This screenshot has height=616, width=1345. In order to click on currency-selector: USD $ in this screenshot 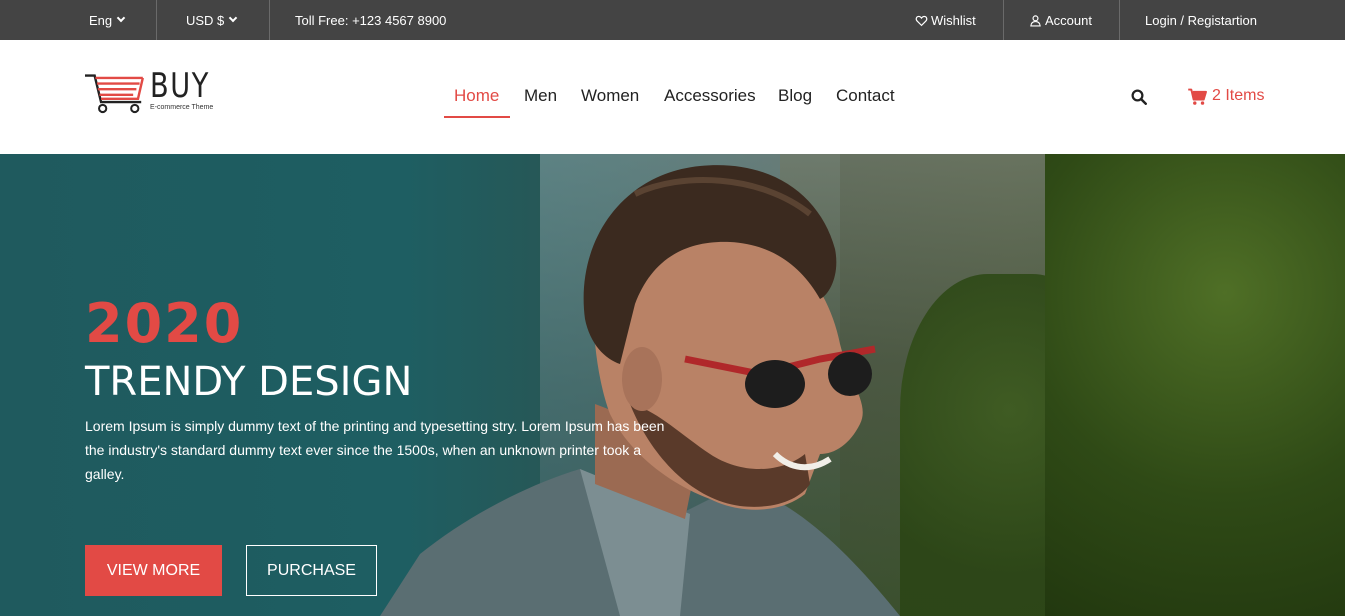, I will do `click(212, 20)`.